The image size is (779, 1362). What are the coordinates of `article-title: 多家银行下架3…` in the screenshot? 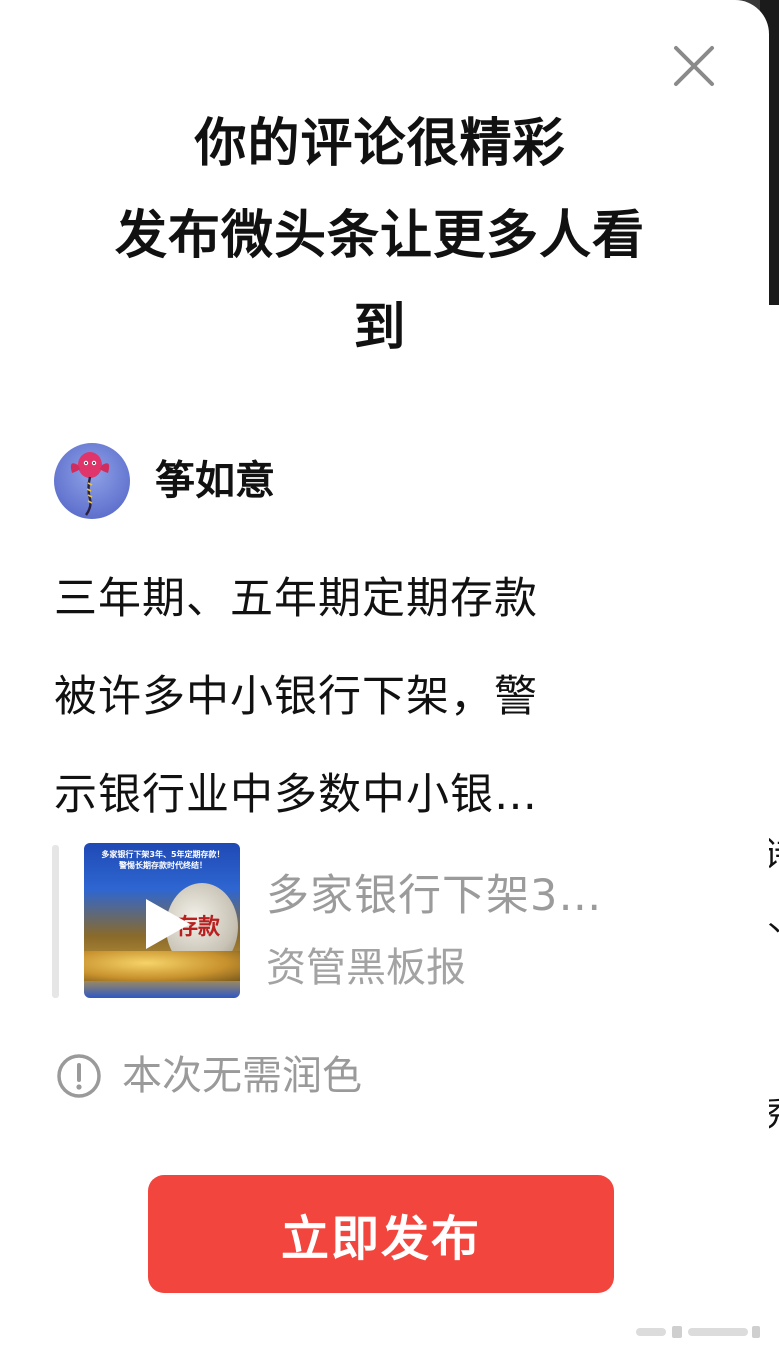 It's located at (476, 896).